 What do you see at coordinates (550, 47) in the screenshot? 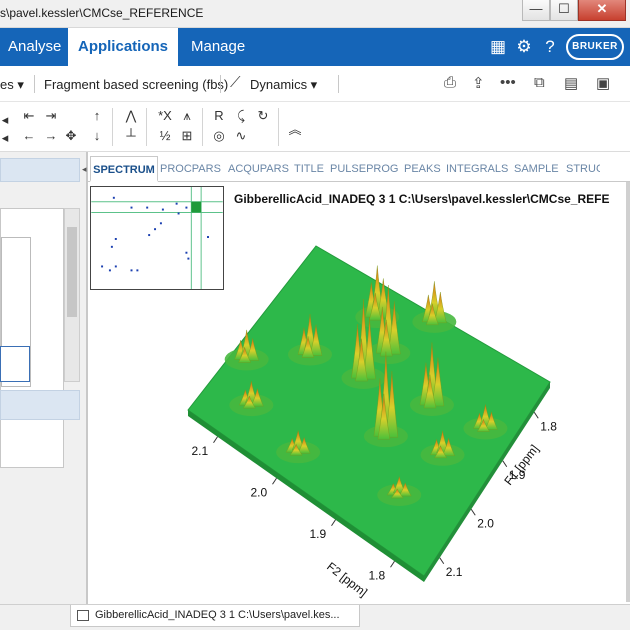
I see `help-icon: ?` at bounding box center [550, 47].